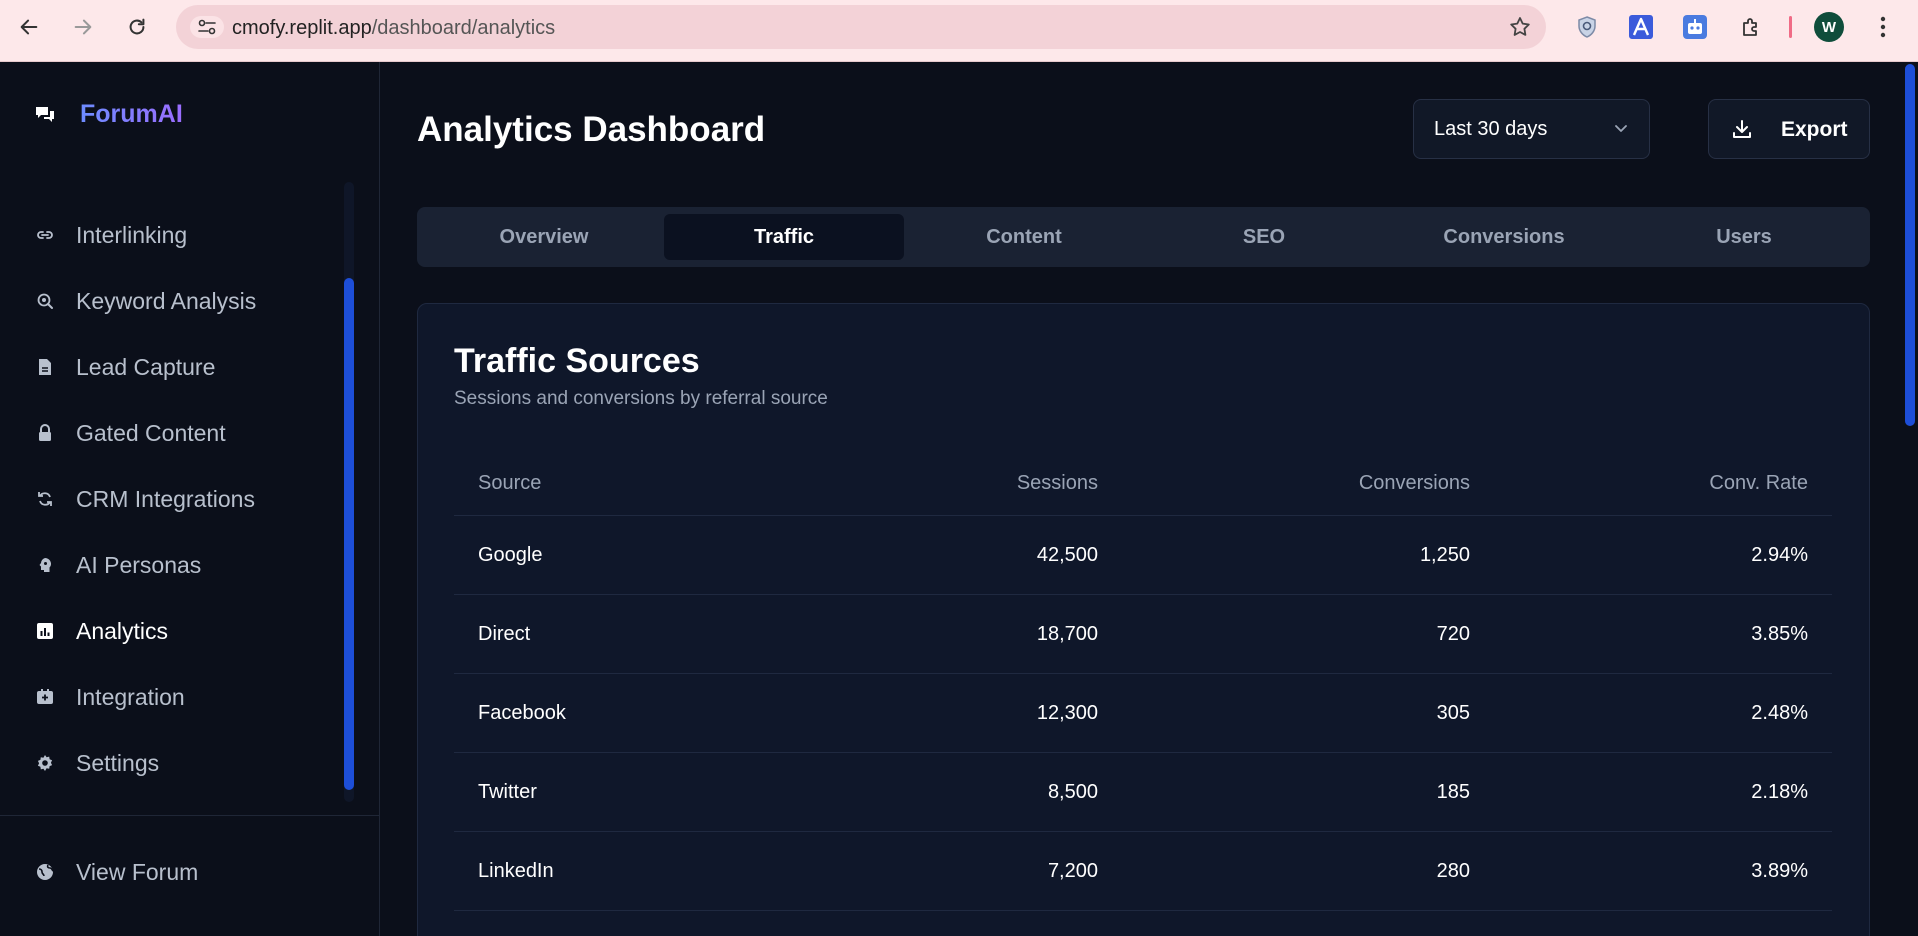  I want to click on page-title: Analytics Dashboard, so click(591, 129).